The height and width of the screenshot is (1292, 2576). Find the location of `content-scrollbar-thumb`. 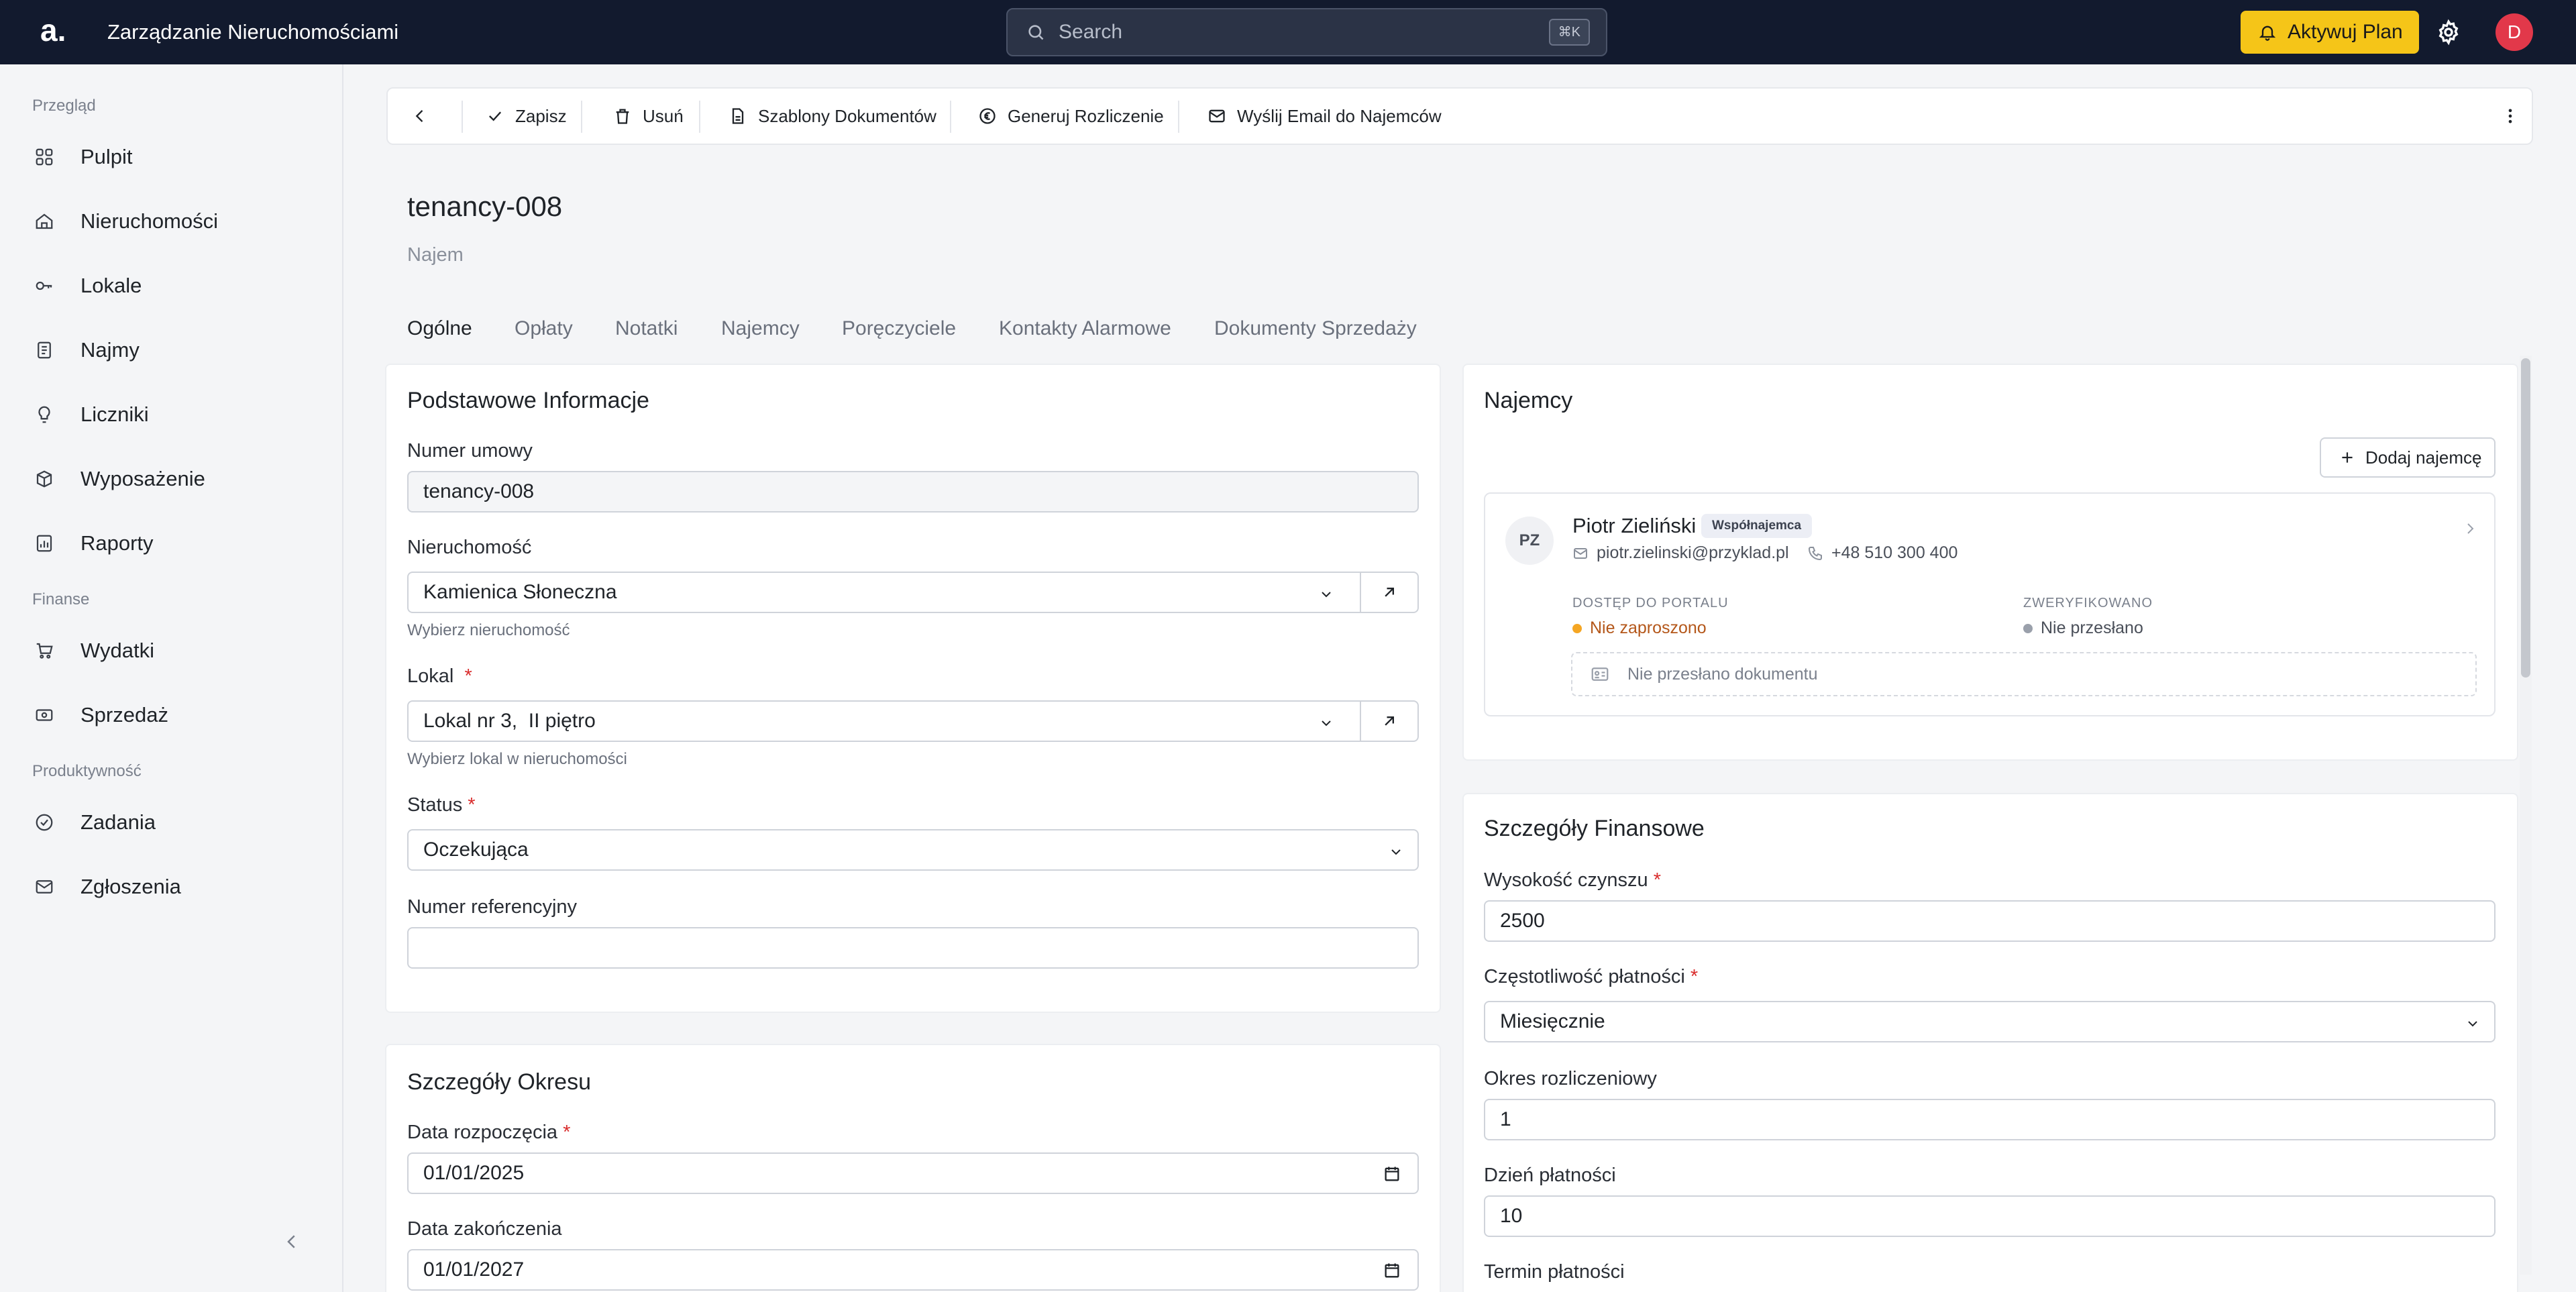

content-scrollbar-thumb is located at coordinates (2525, 518).